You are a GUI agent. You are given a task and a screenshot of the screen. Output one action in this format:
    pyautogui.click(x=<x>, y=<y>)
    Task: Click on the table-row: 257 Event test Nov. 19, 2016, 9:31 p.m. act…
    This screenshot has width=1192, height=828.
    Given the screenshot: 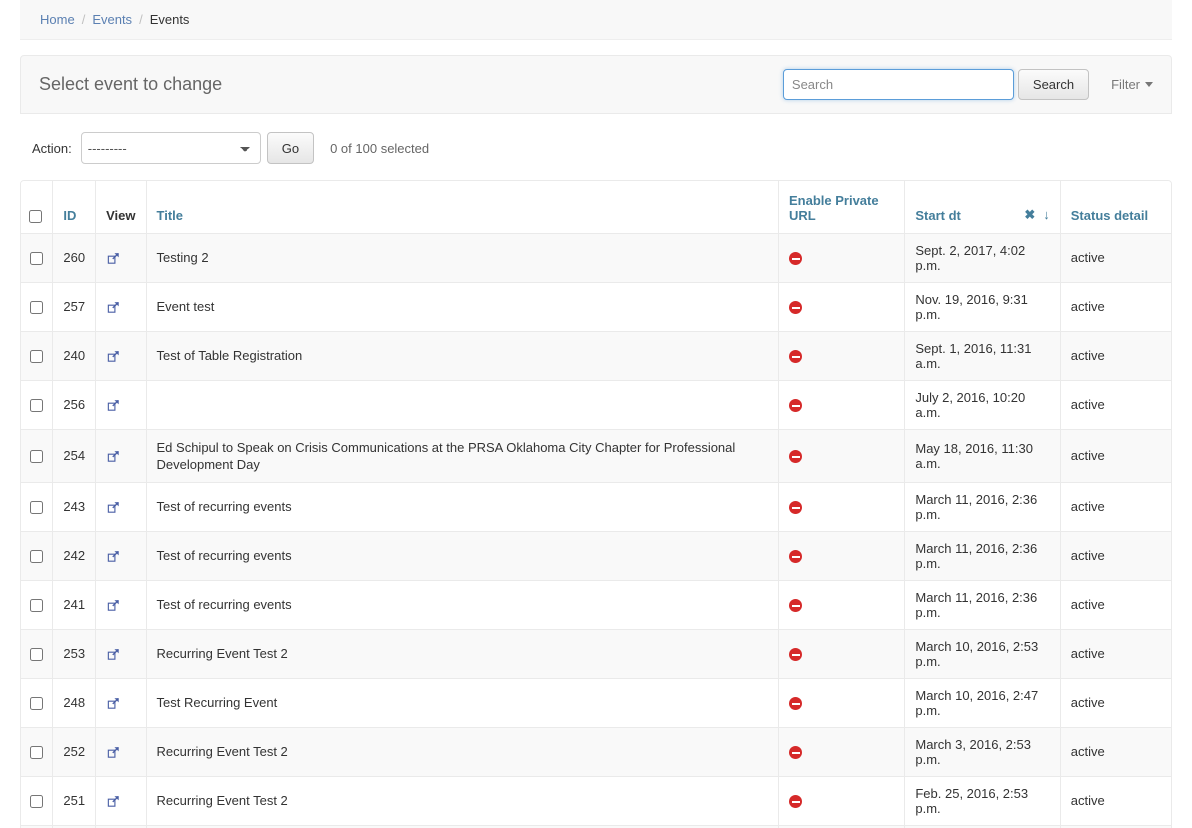 What is the action you would take?
    pyautogui.click(x=596, y=307)
    